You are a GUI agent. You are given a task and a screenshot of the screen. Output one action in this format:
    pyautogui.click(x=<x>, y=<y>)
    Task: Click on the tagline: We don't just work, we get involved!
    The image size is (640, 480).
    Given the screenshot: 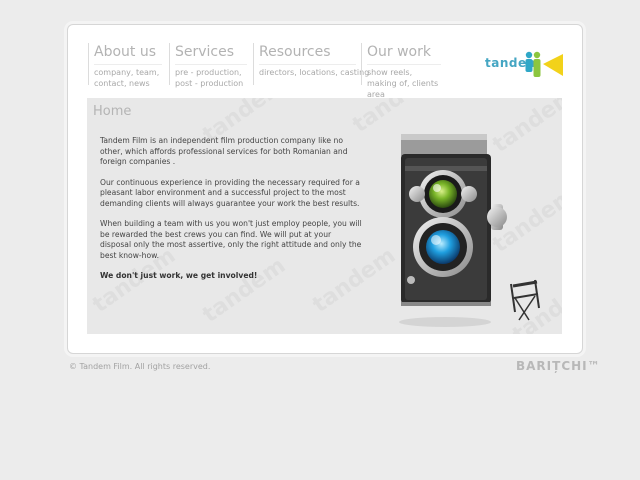 What is the action you would take?
    pyautogui.click(x=179, y=275)
    